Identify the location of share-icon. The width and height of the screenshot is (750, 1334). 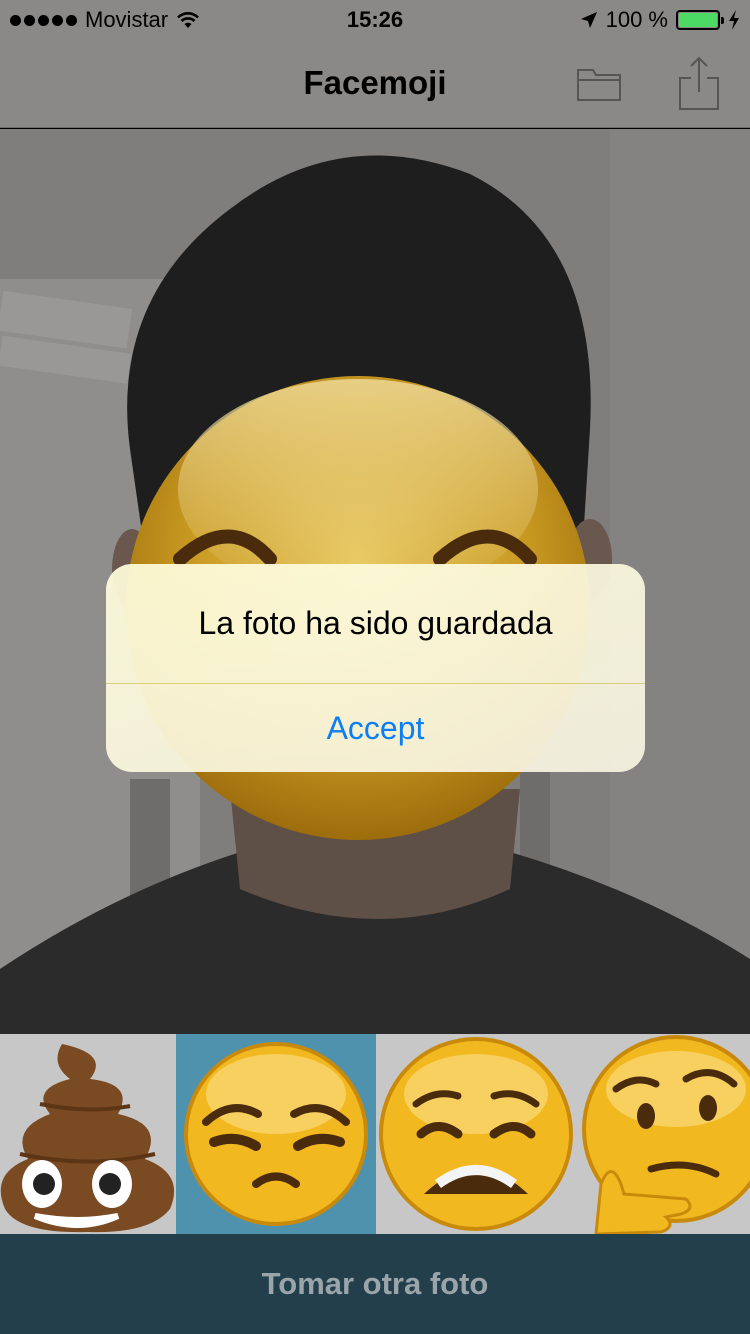
(699, 83).